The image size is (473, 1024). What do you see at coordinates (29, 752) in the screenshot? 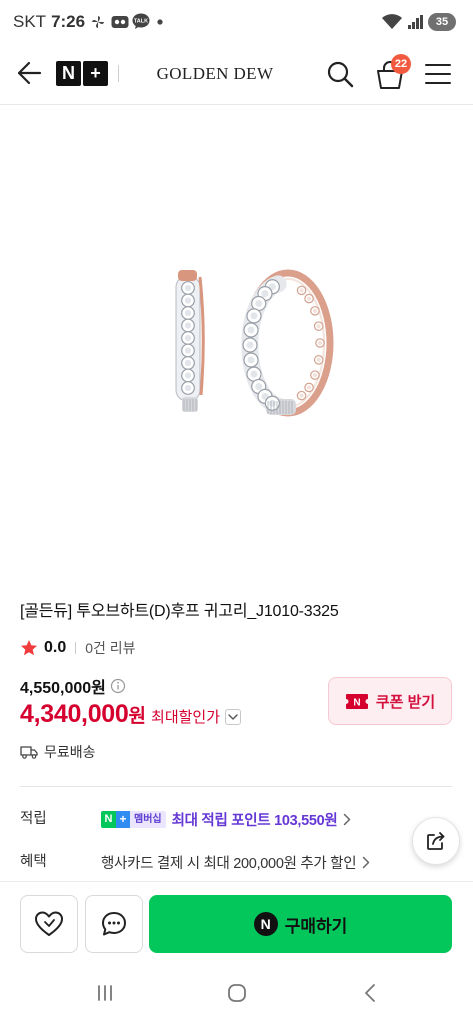
I see `truck-icon` at bounding box center [29, 752].